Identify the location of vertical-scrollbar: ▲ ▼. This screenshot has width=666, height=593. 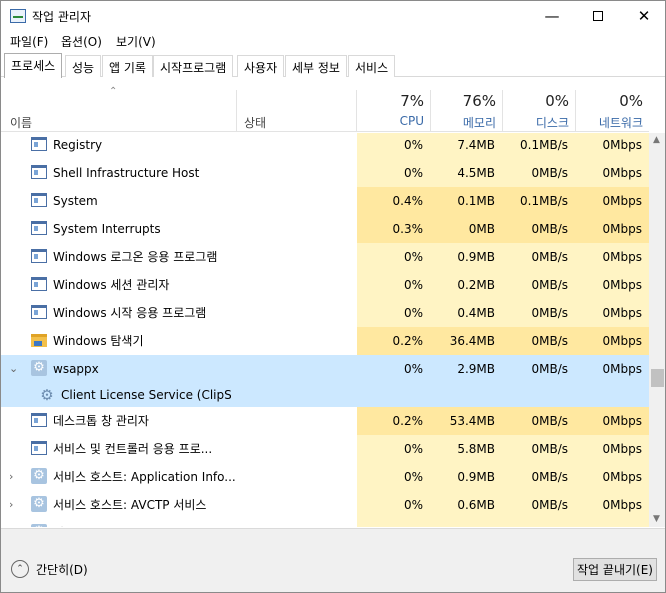
(657, 330).